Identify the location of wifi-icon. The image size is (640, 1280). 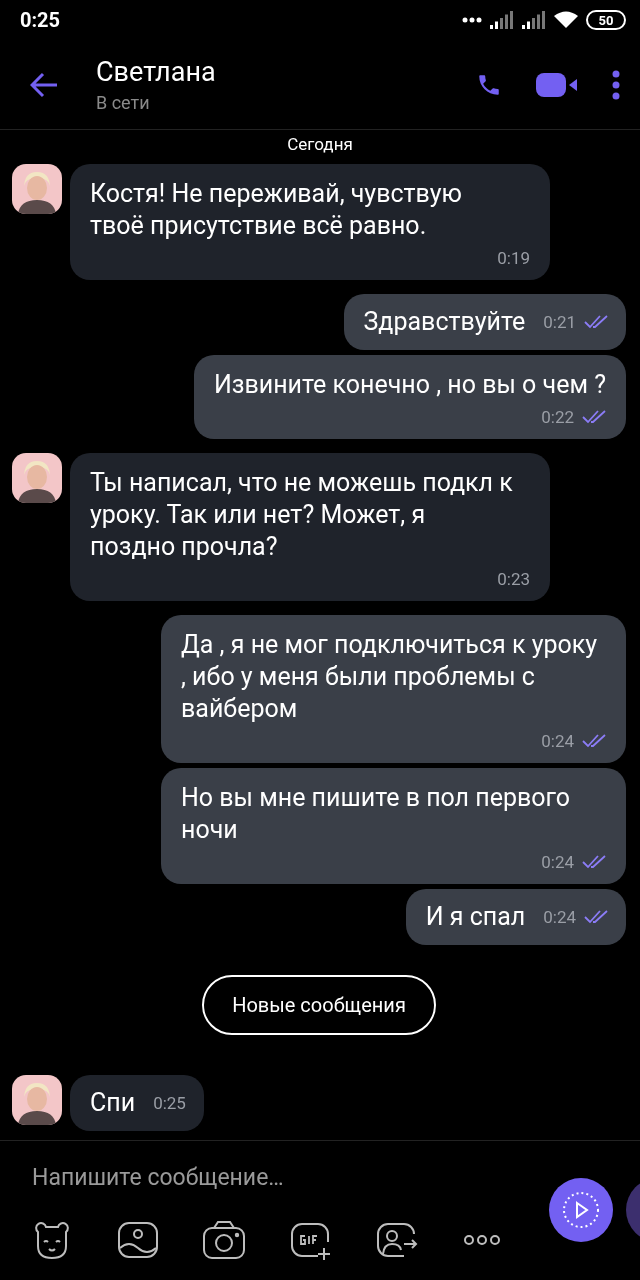
(566, 20).